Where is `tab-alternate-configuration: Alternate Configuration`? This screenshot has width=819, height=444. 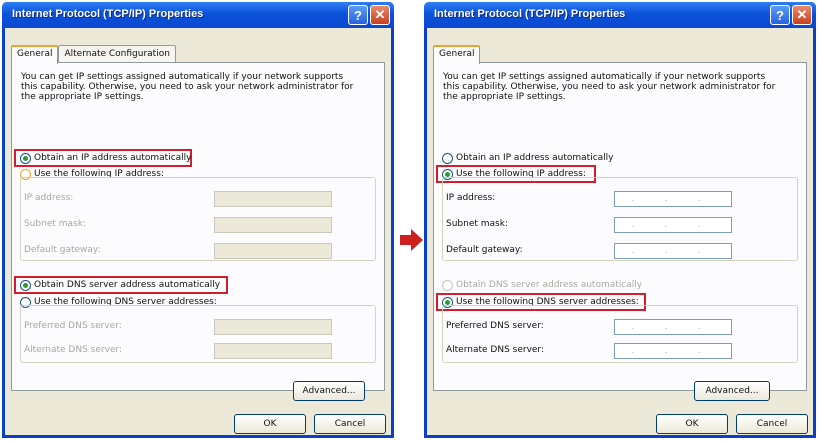
tab-alternate-configuration: Alternate Configuration is located at coordinates (117, 54).